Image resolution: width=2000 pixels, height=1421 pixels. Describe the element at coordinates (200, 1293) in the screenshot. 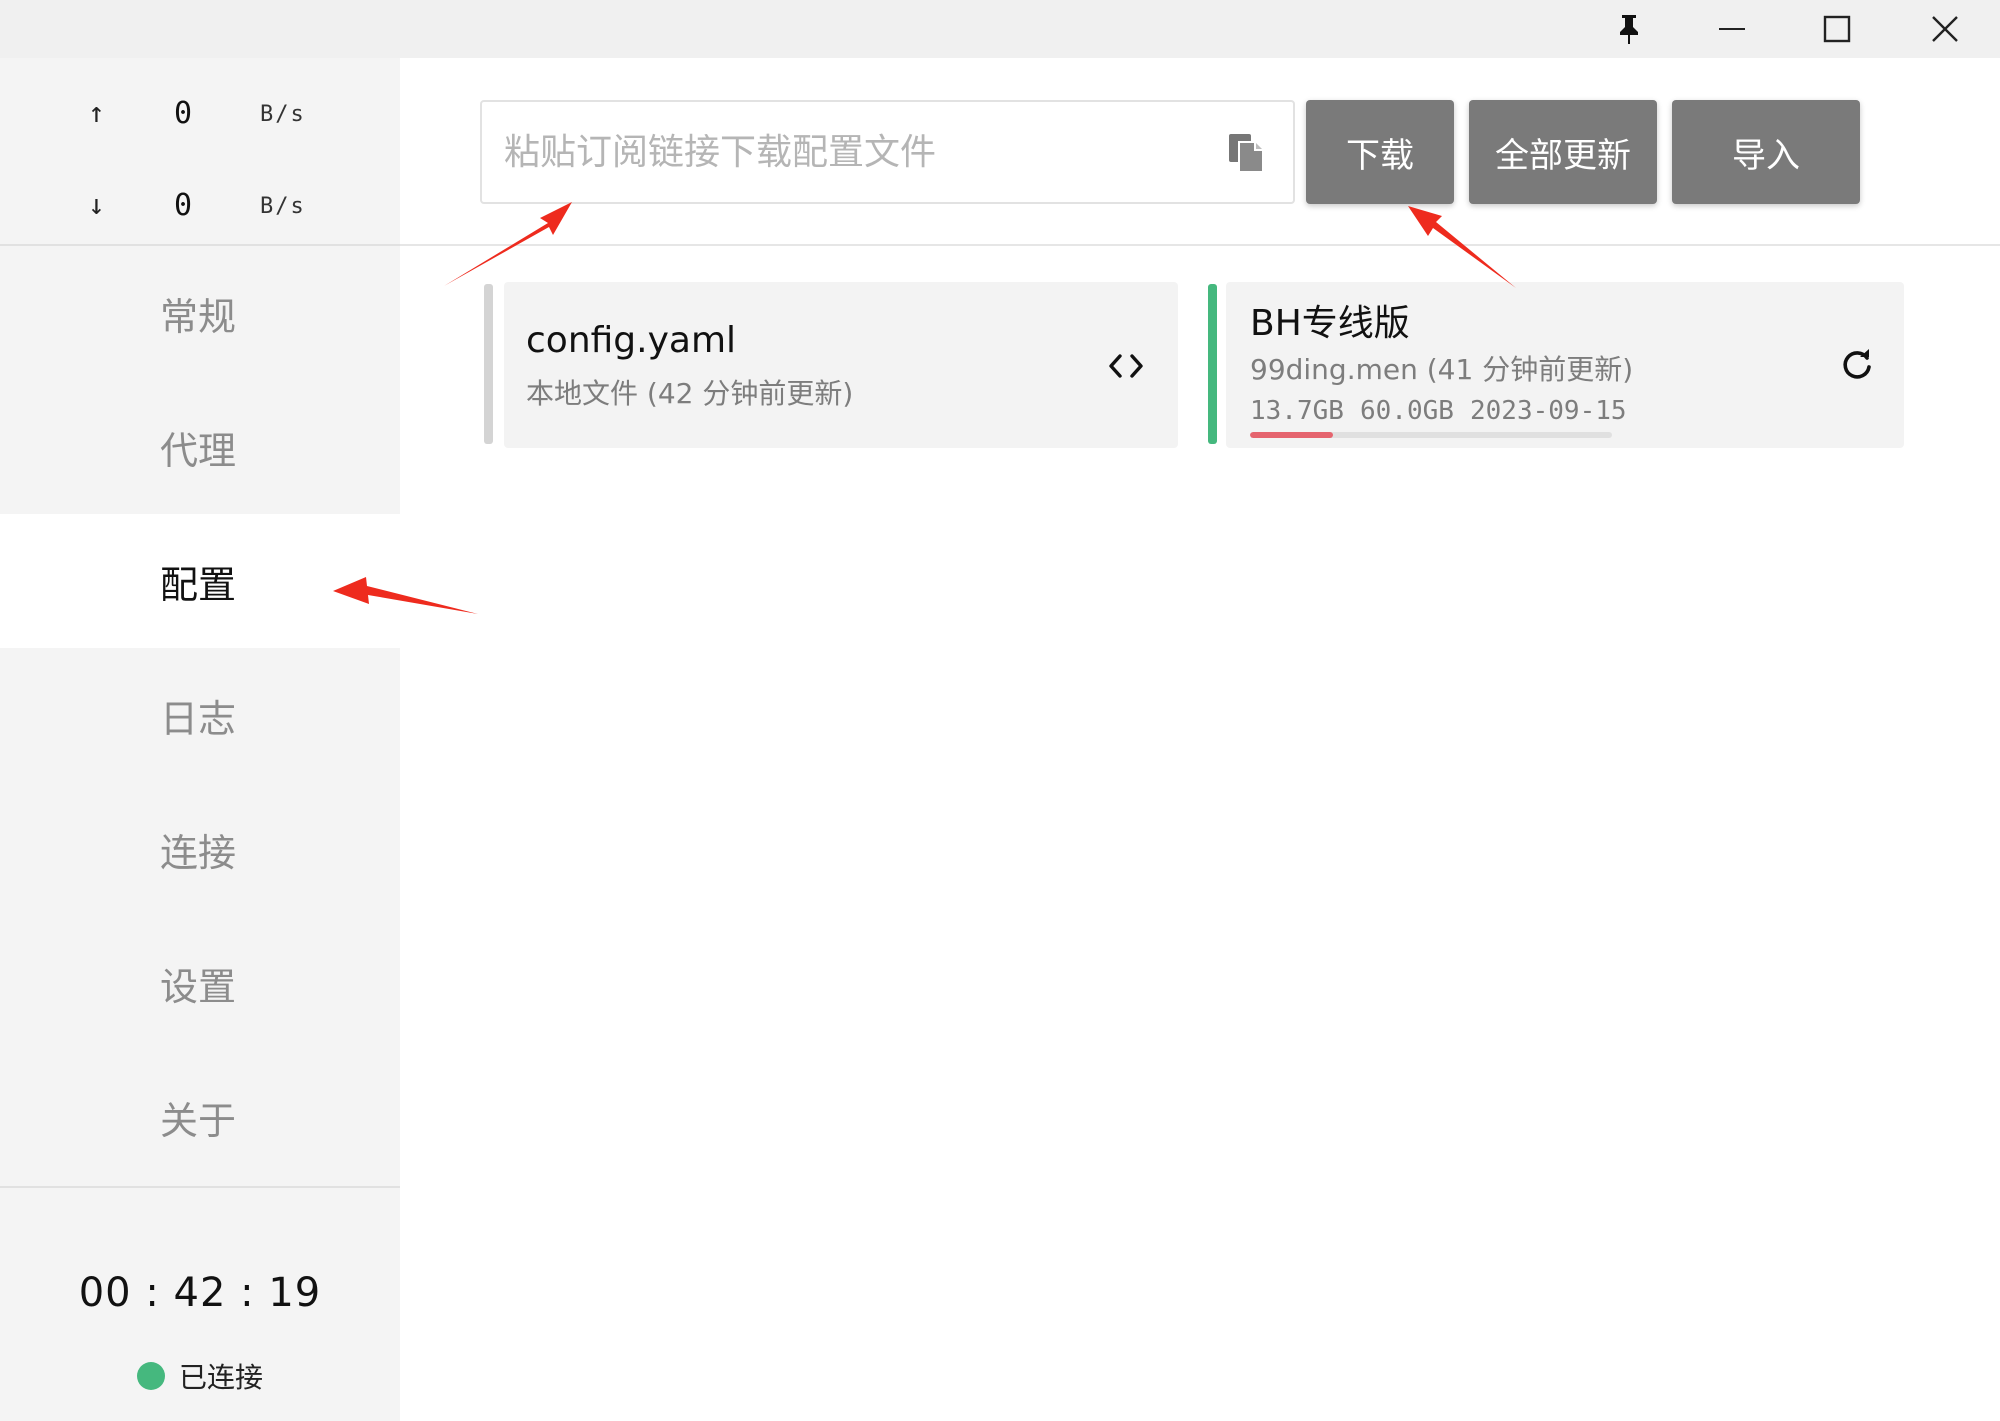

I see `connection-timer: 00 : 42 : 19` at that location.